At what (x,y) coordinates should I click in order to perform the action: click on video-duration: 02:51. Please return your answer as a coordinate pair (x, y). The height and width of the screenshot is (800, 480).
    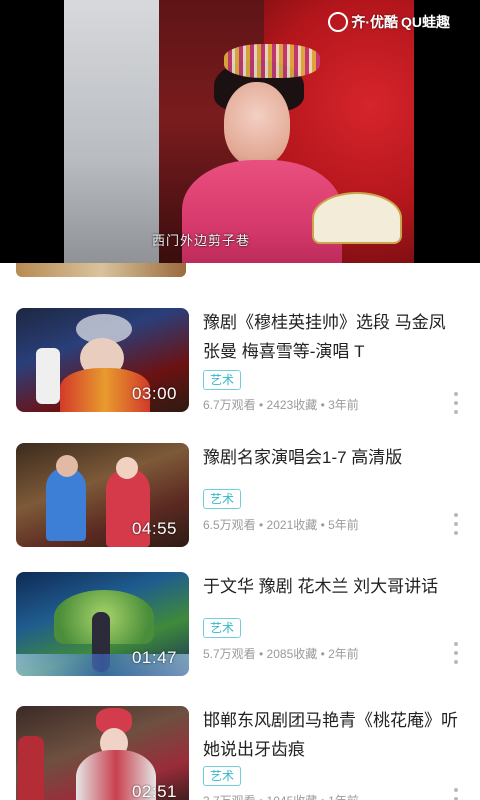
    Looking at the image, I should click on (154, 791).